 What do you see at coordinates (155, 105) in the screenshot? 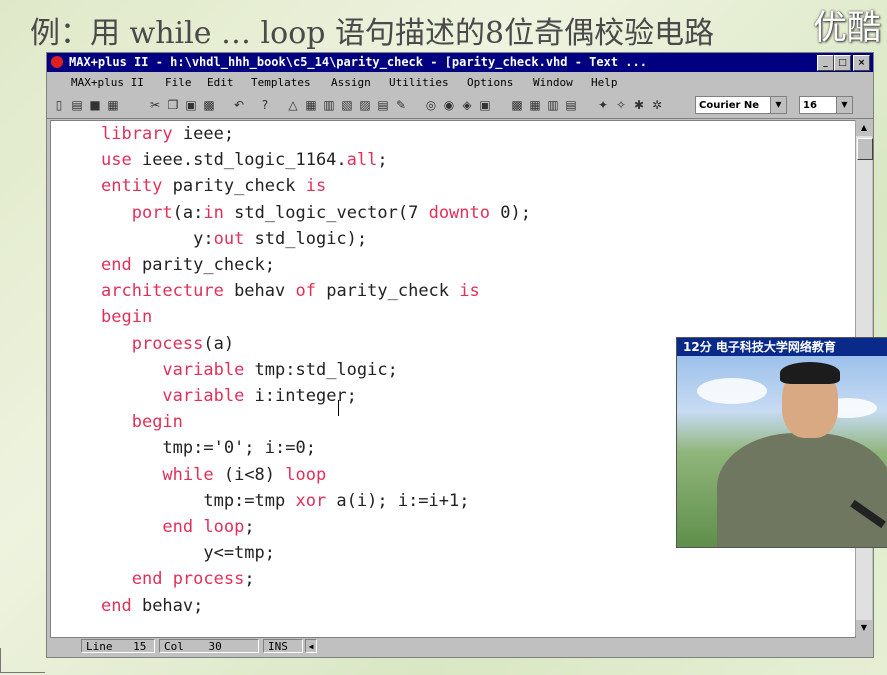
I see `cut-icon: ✂` at bounding box center [155, 105].